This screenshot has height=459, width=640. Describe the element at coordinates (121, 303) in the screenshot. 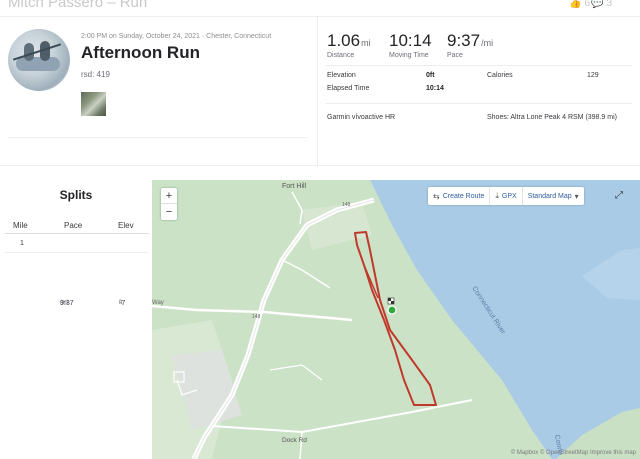

I see `split-elev-unit: ft` at that location.